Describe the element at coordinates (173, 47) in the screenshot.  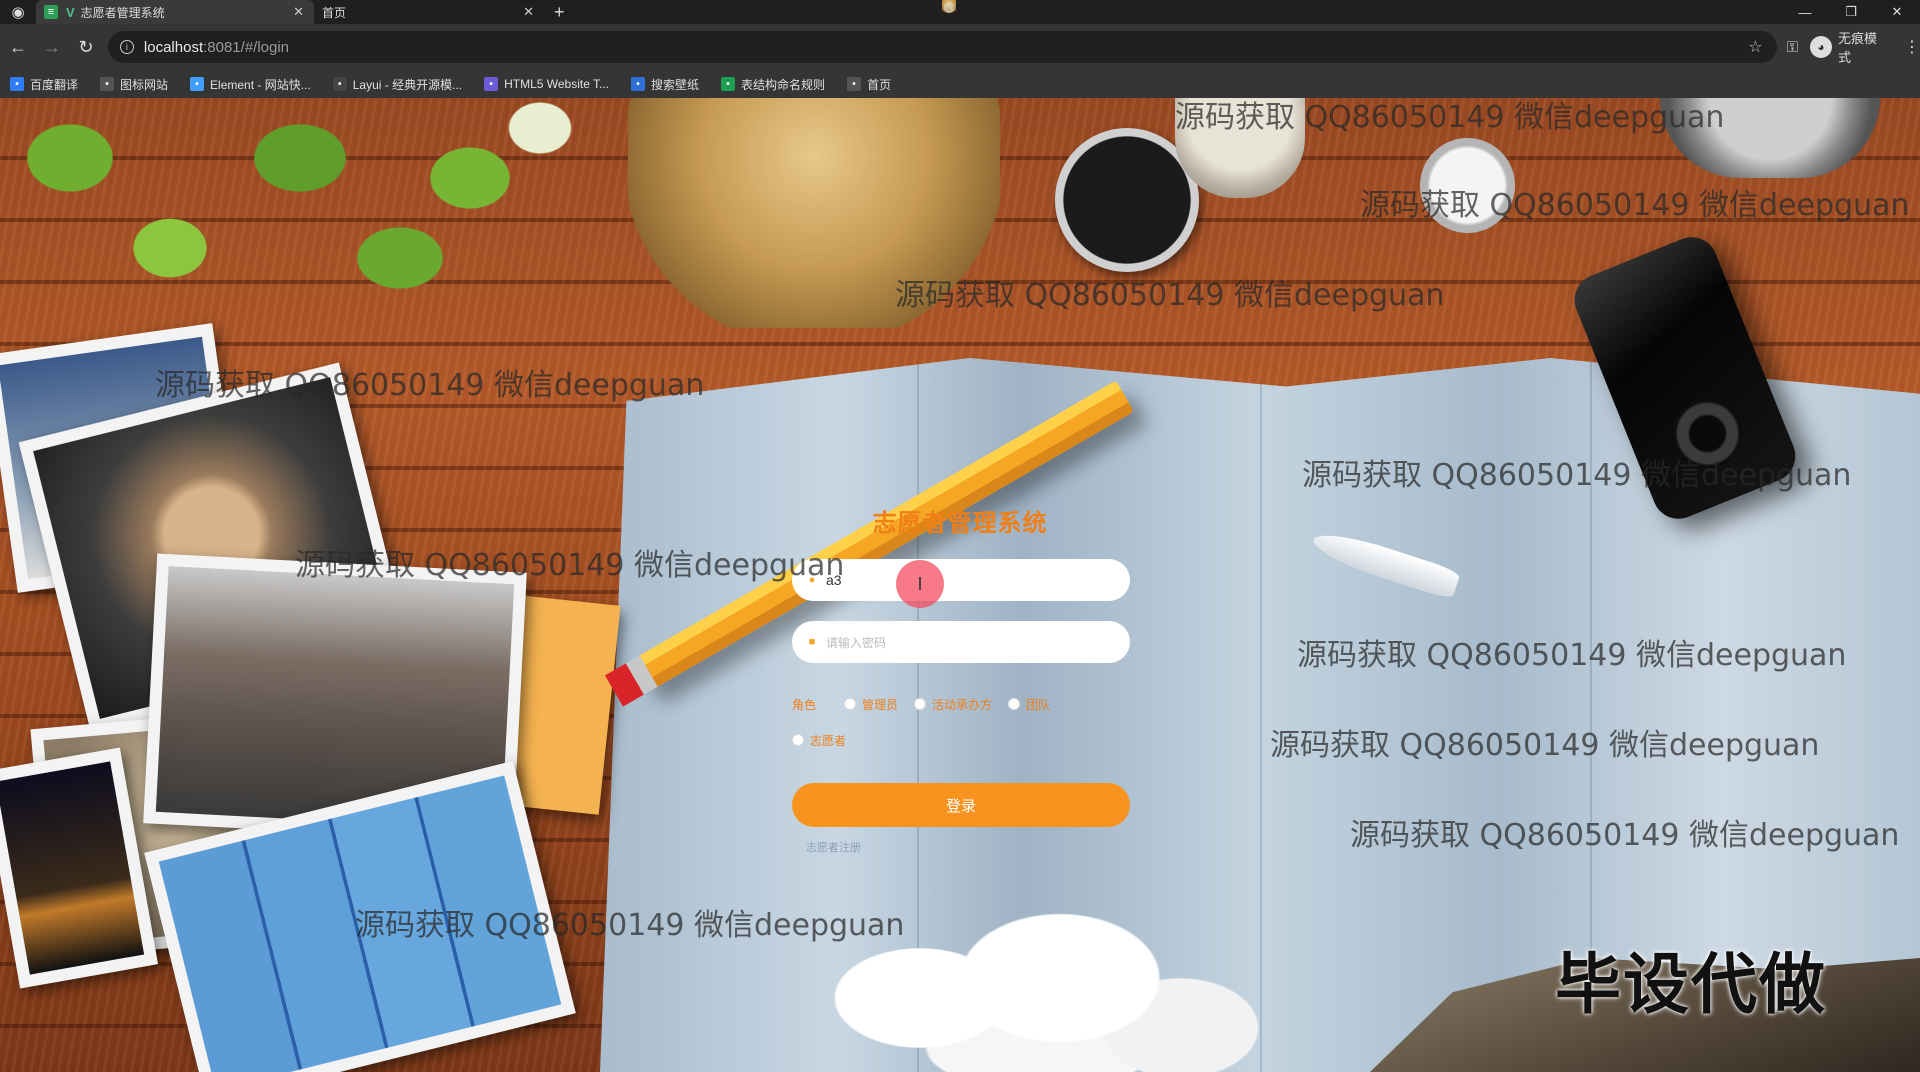
I see `url-host: localhost` at that location.